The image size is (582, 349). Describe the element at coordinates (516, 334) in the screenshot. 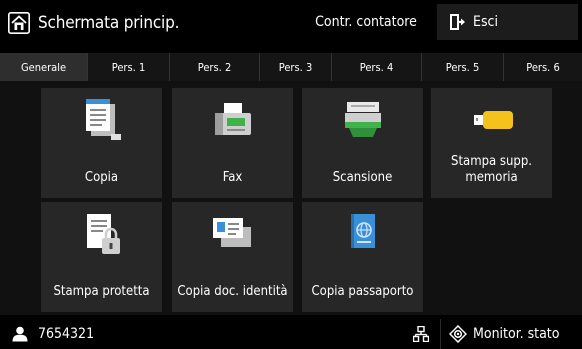

I see `status-monitor-label: Monitor. stato` at that location.